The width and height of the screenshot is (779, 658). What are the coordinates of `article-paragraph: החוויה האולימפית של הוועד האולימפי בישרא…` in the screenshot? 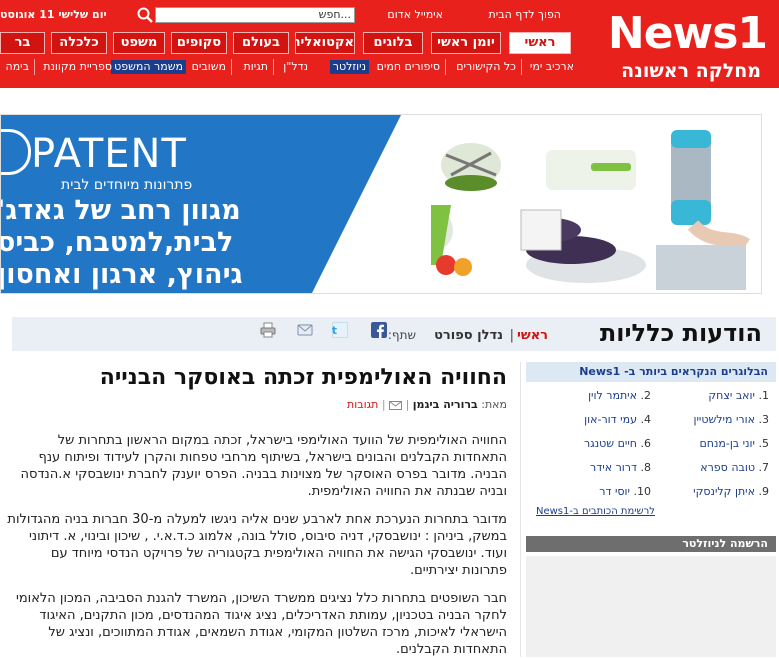 It's located at (263, 466).